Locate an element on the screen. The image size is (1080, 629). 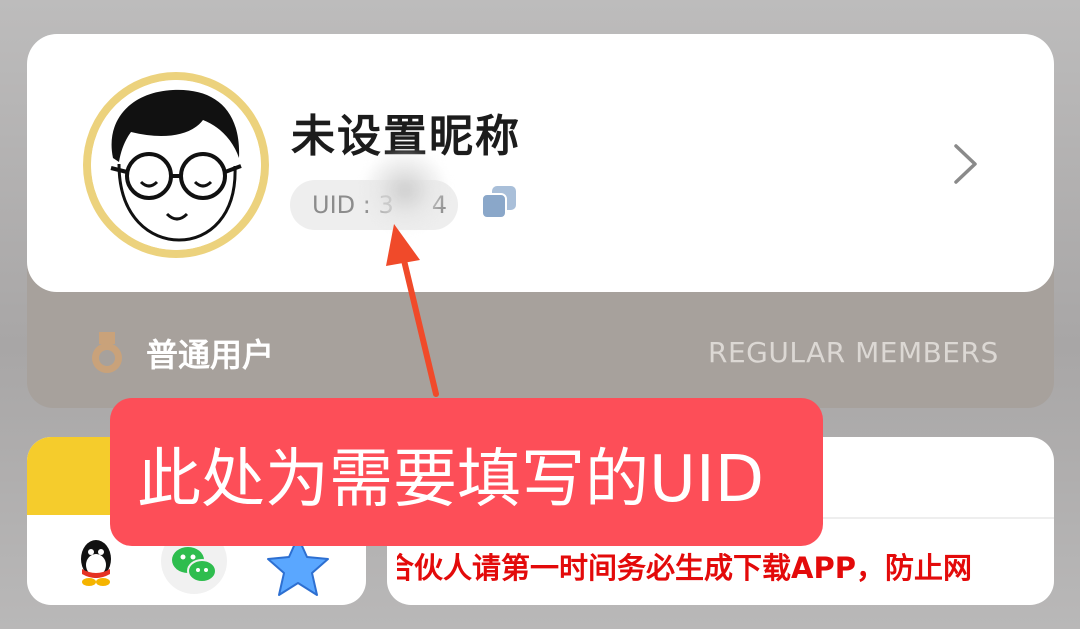
avatar is located at coordinates (176, 165).